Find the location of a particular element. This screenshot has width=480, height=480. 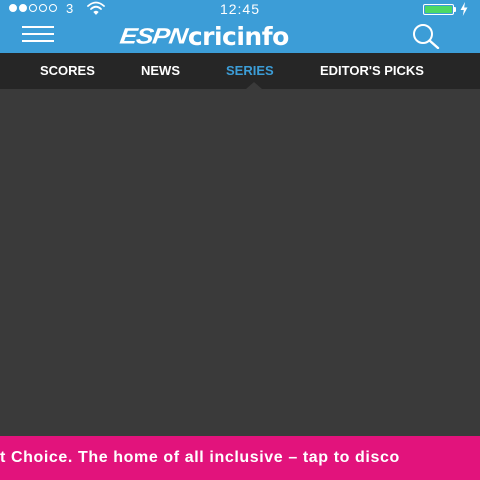

tab-scores: SCORES is located at coordinates (67, 71).